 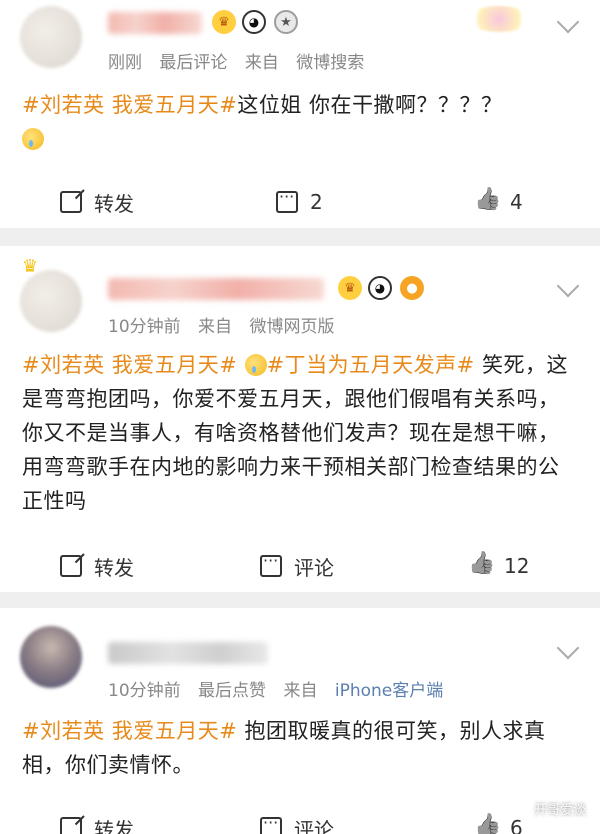 I want to click on decoration-icon, so click(x=499, y=19).